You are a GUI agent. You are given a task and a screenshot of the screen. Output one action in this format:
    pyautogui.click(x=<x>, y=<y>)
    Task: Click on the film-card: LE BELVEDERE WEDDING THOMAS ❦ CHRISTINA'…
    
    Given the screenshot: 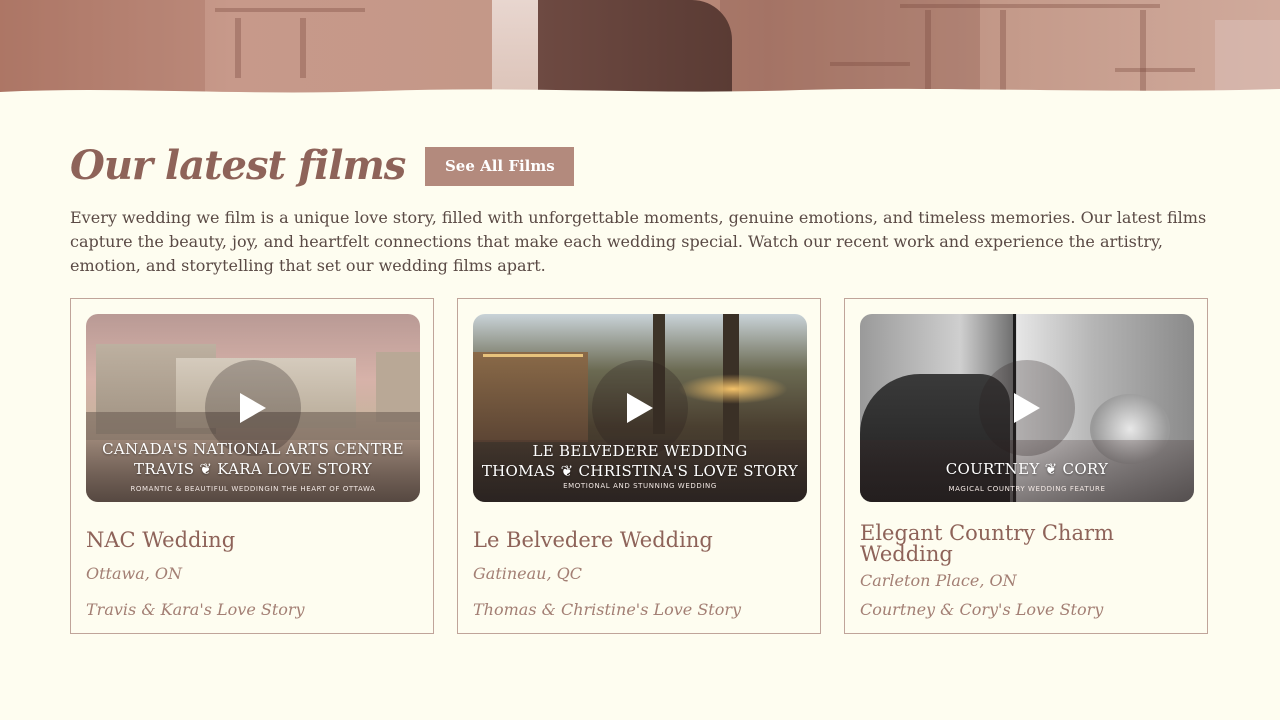 What is the action you would take?
    pyautogui.click(x=639, y=466)
    